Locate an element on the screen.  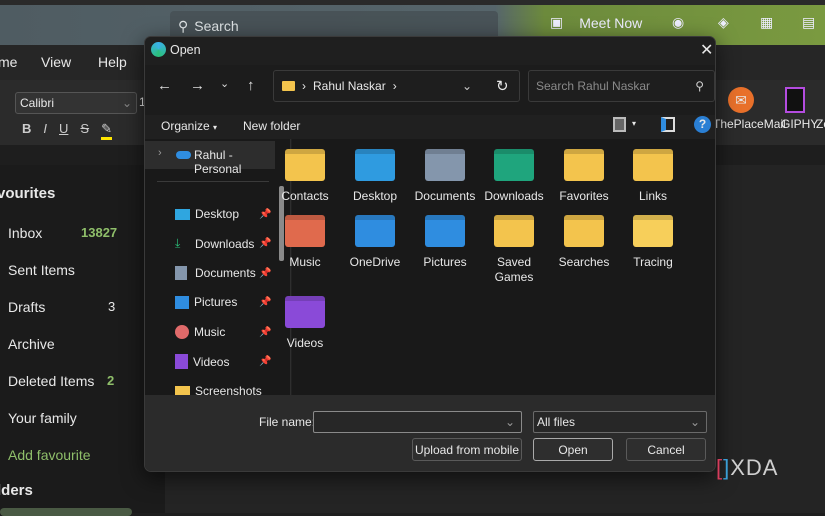
dialog-search-input: Search Rahul Naskar ⚲ is located at coordinates (621, 86).